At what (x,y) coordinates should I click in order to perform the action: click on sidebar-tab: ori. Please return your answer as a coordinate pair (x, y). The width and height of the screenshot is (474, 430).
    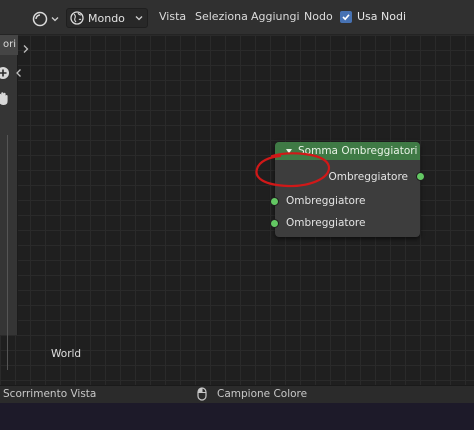
    Looking at the image, I should click on (9, 45).